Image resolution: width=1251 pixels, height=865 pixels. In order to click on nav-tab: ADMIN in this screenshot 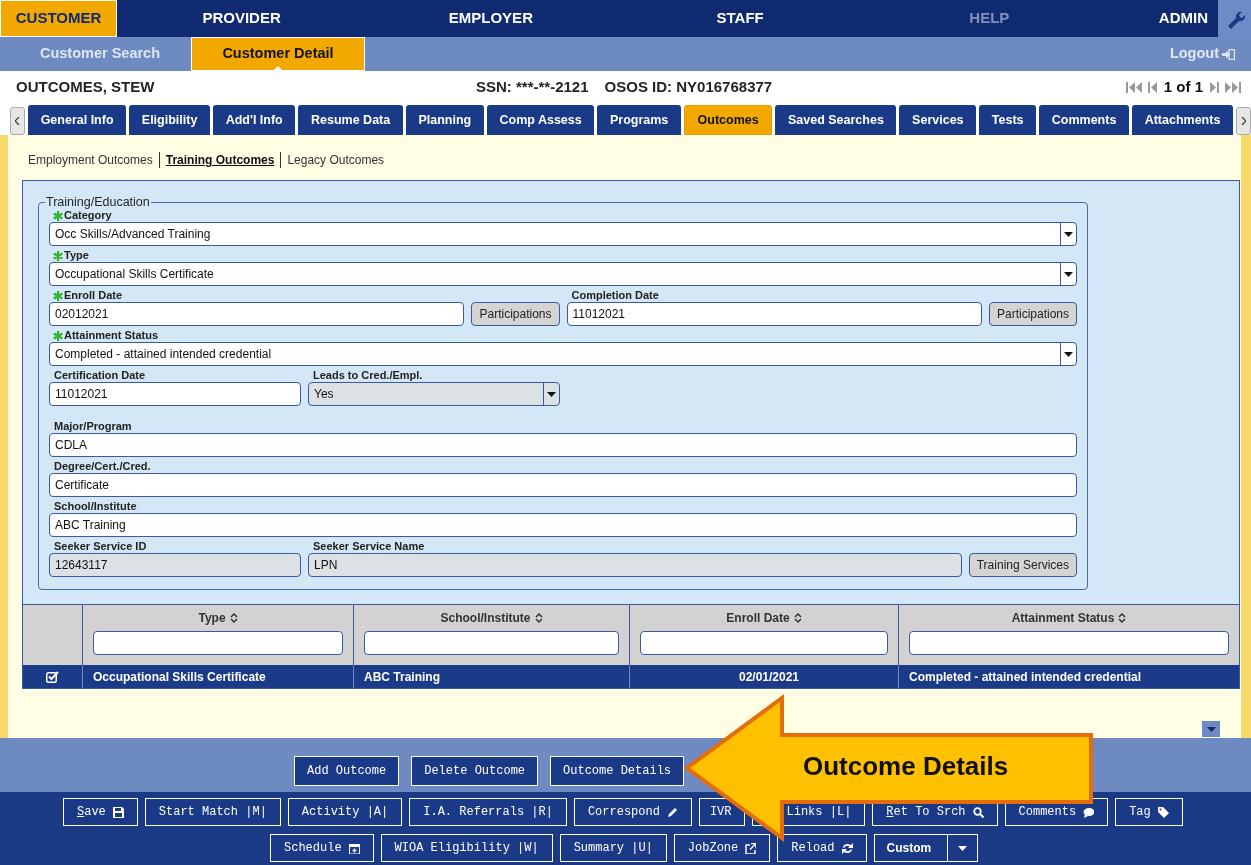, I will do `click(1166, 18)`.